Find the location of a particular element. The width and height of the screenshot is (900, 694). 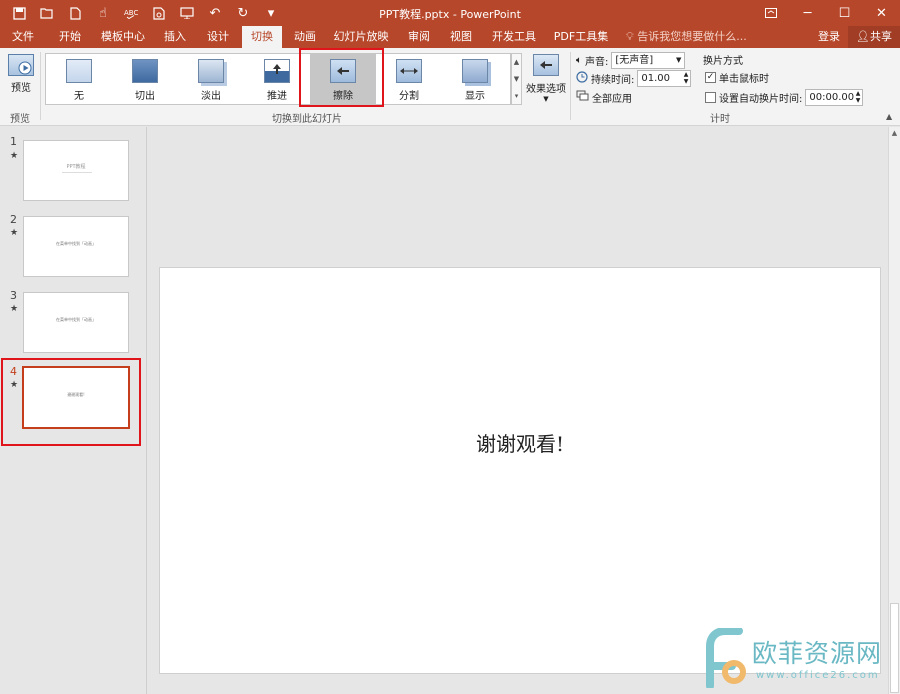

watermark-name: 欧菲资源网 is located at coordinates (817, 653).